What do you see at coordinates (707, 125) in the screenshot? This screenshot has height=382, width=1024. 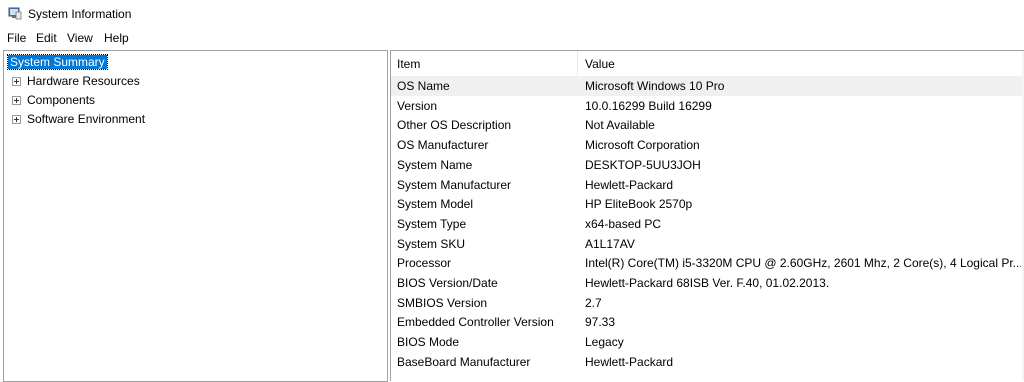 I see `table-row: Other OS Description Not Available` at bounding box center [707, 125].